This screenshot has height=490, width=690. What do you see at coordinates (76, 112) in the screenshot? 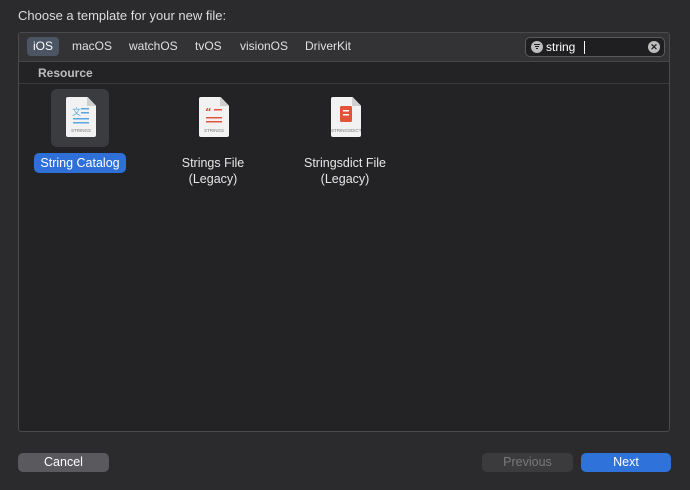
I see `svg-text: 文` at bounding box center [76, 112].